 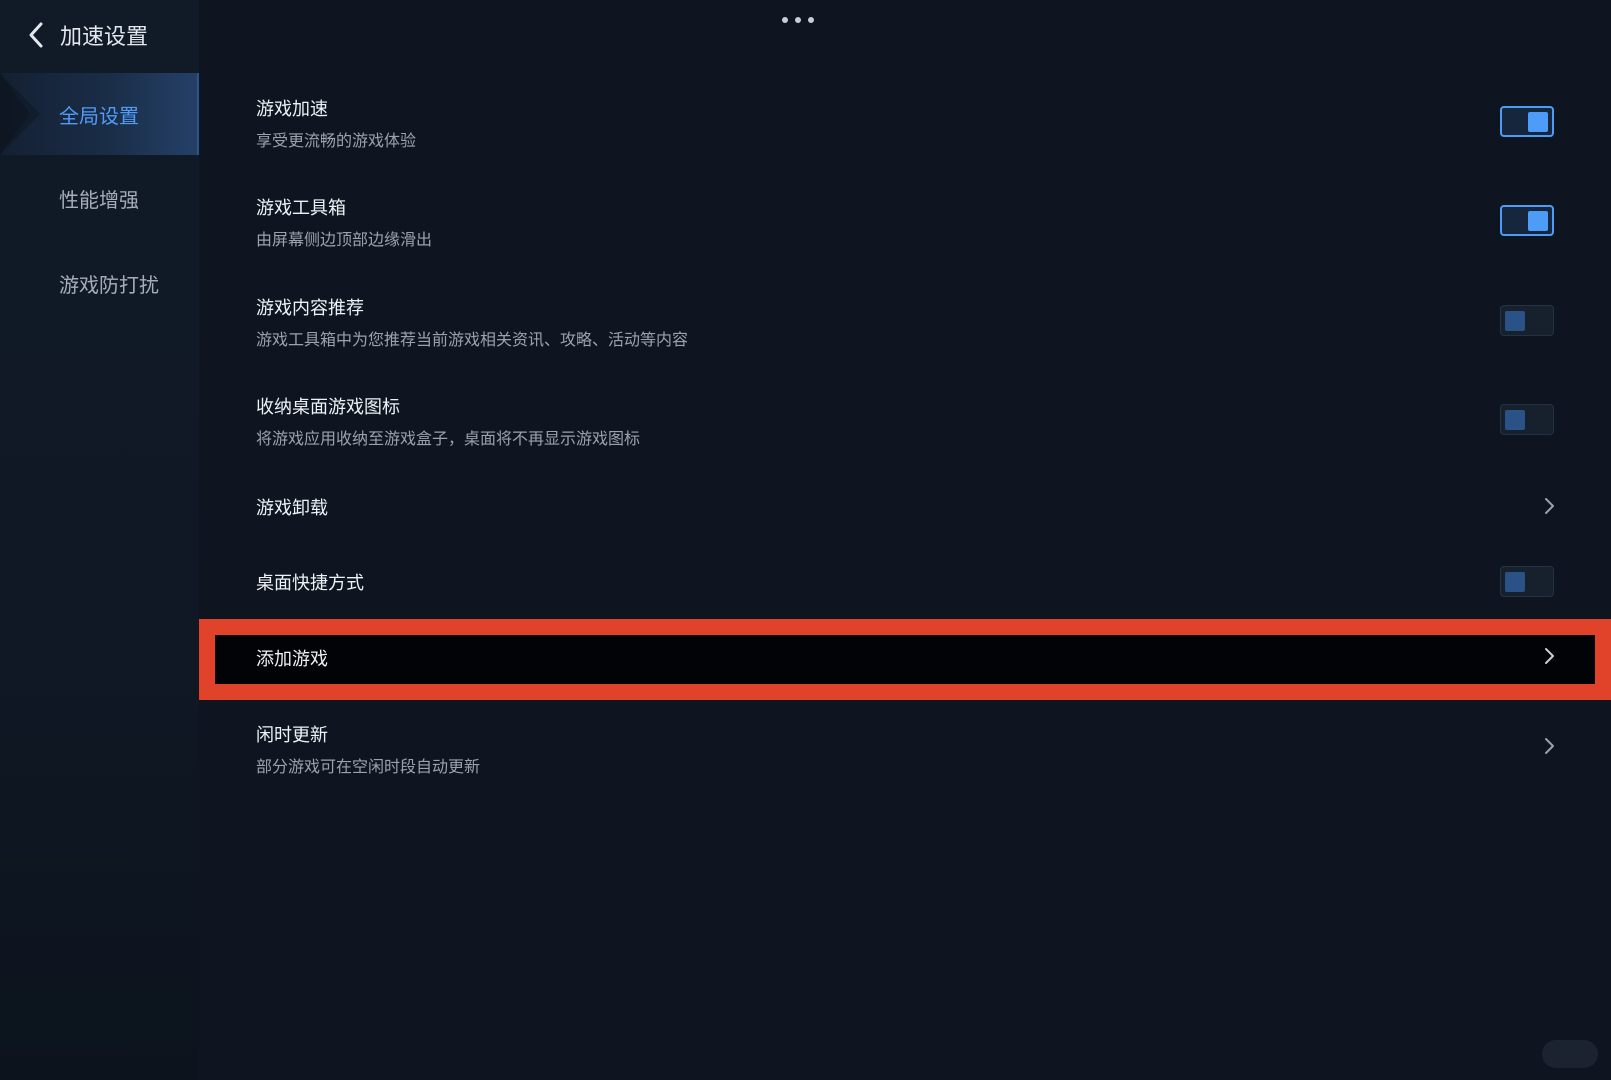 I want to click on sidebar-item-label: 游戏防打扰, so click(x=109, y=284).